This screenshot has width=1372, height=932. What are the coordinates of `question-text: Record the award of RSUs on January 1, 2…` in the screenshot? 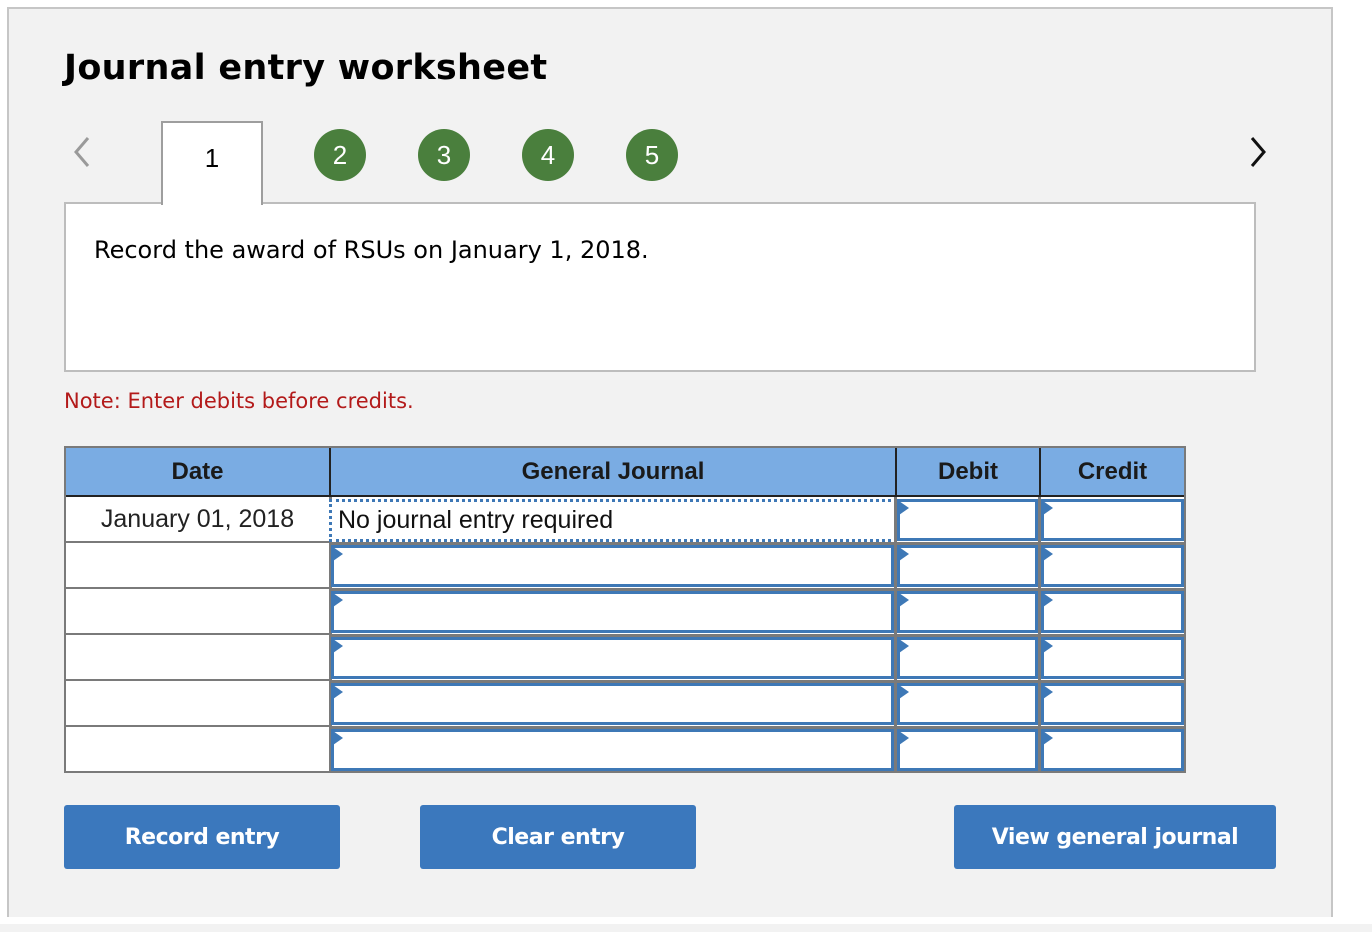 It's located at (371, 250).